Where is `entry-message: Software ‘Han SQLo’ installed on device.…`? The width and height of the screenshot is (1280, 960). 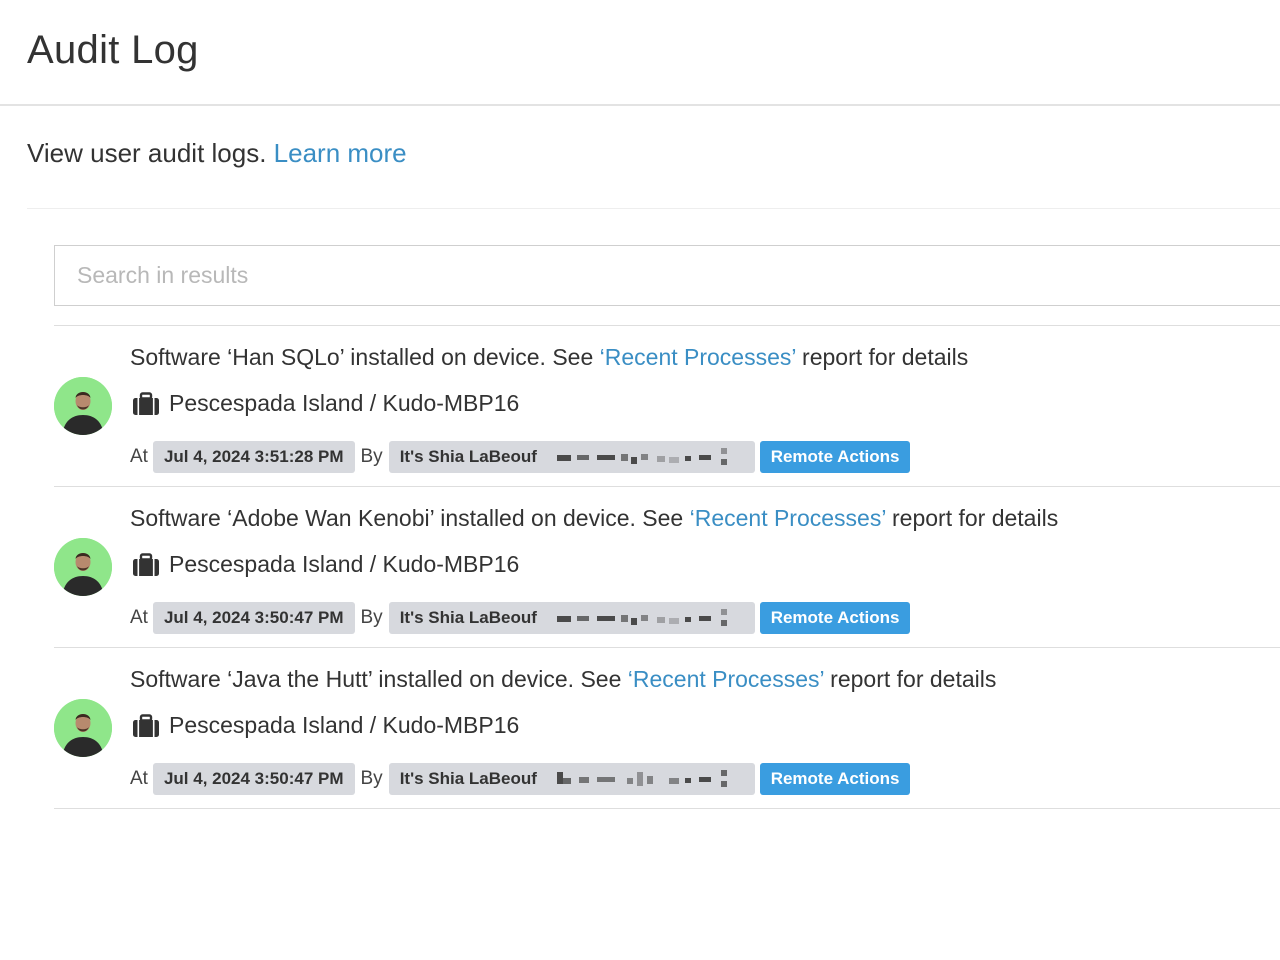
entry-message: Software ‘Han SQLo’ installed on device.… is located at coordinates (549, 357).